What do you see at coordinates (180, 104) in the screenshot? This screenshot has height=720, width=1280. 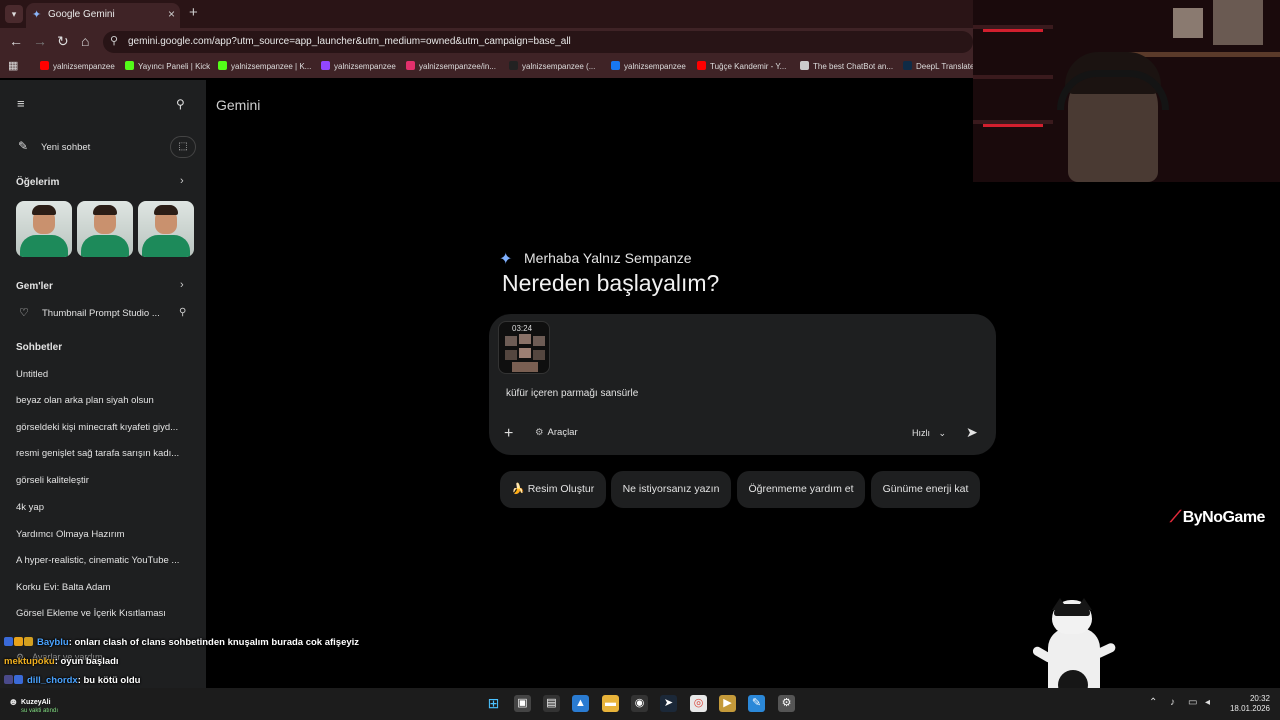 I see `search-icon: ⚲` at bounding box center [180, 104].